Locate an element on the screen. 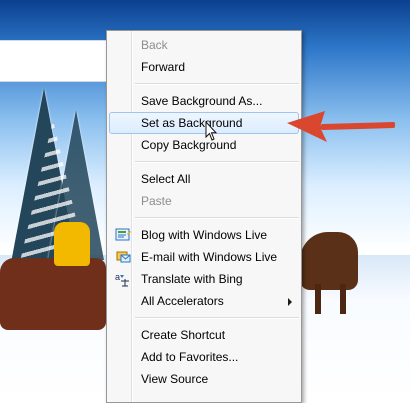  copy-background-label: Copy Background is located at coordinates (189, 145).